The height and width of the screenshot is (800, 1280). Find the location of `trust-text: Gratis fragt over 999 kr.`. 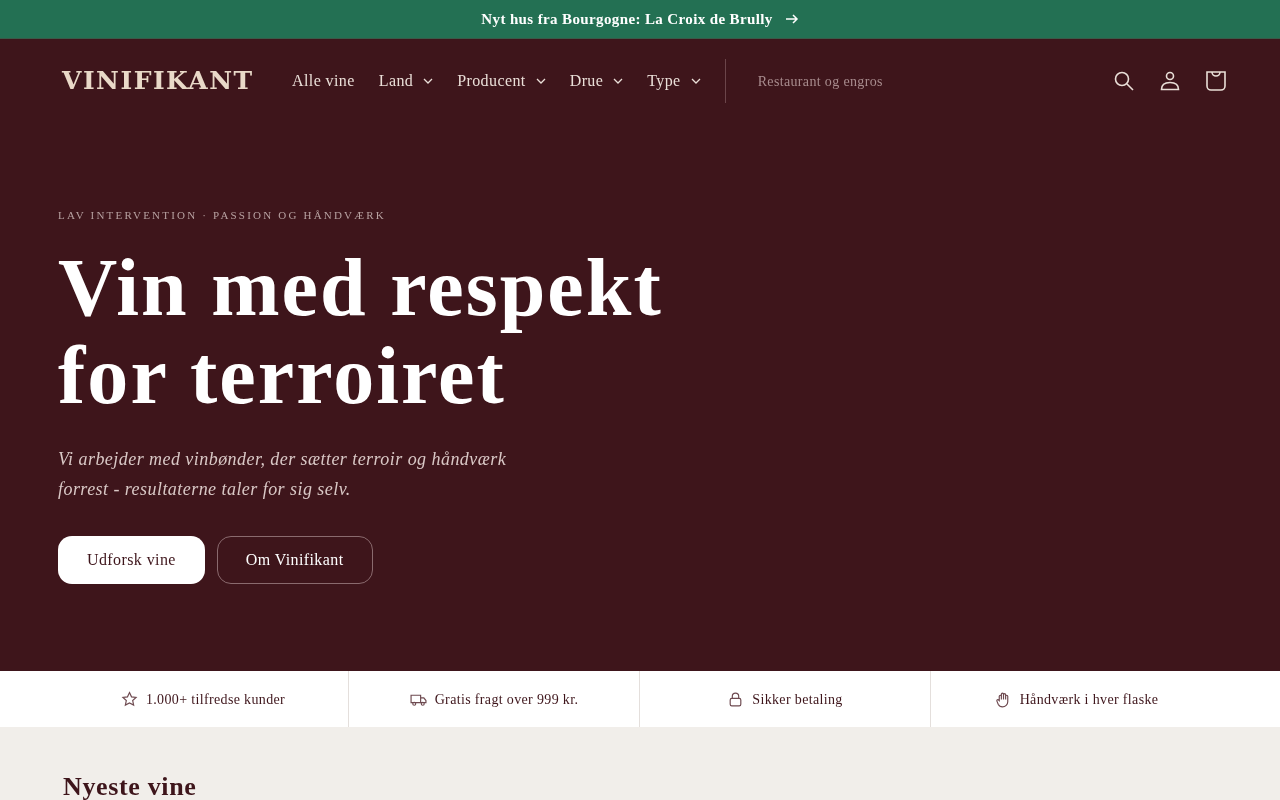

trust-text: Gratis fragt over 999 kr. is located at coordinates (506, 699).